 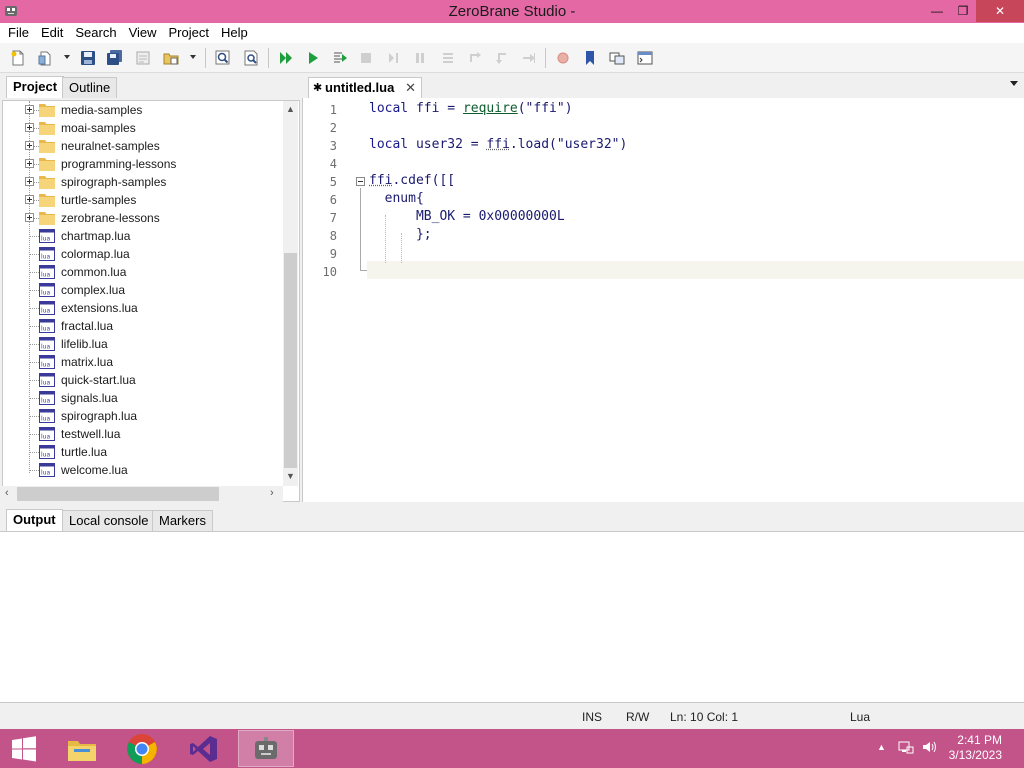 What do you see at coordinates (223, 58) in the screenshot?
I see `find-icon` at bounding box center [223, 58].